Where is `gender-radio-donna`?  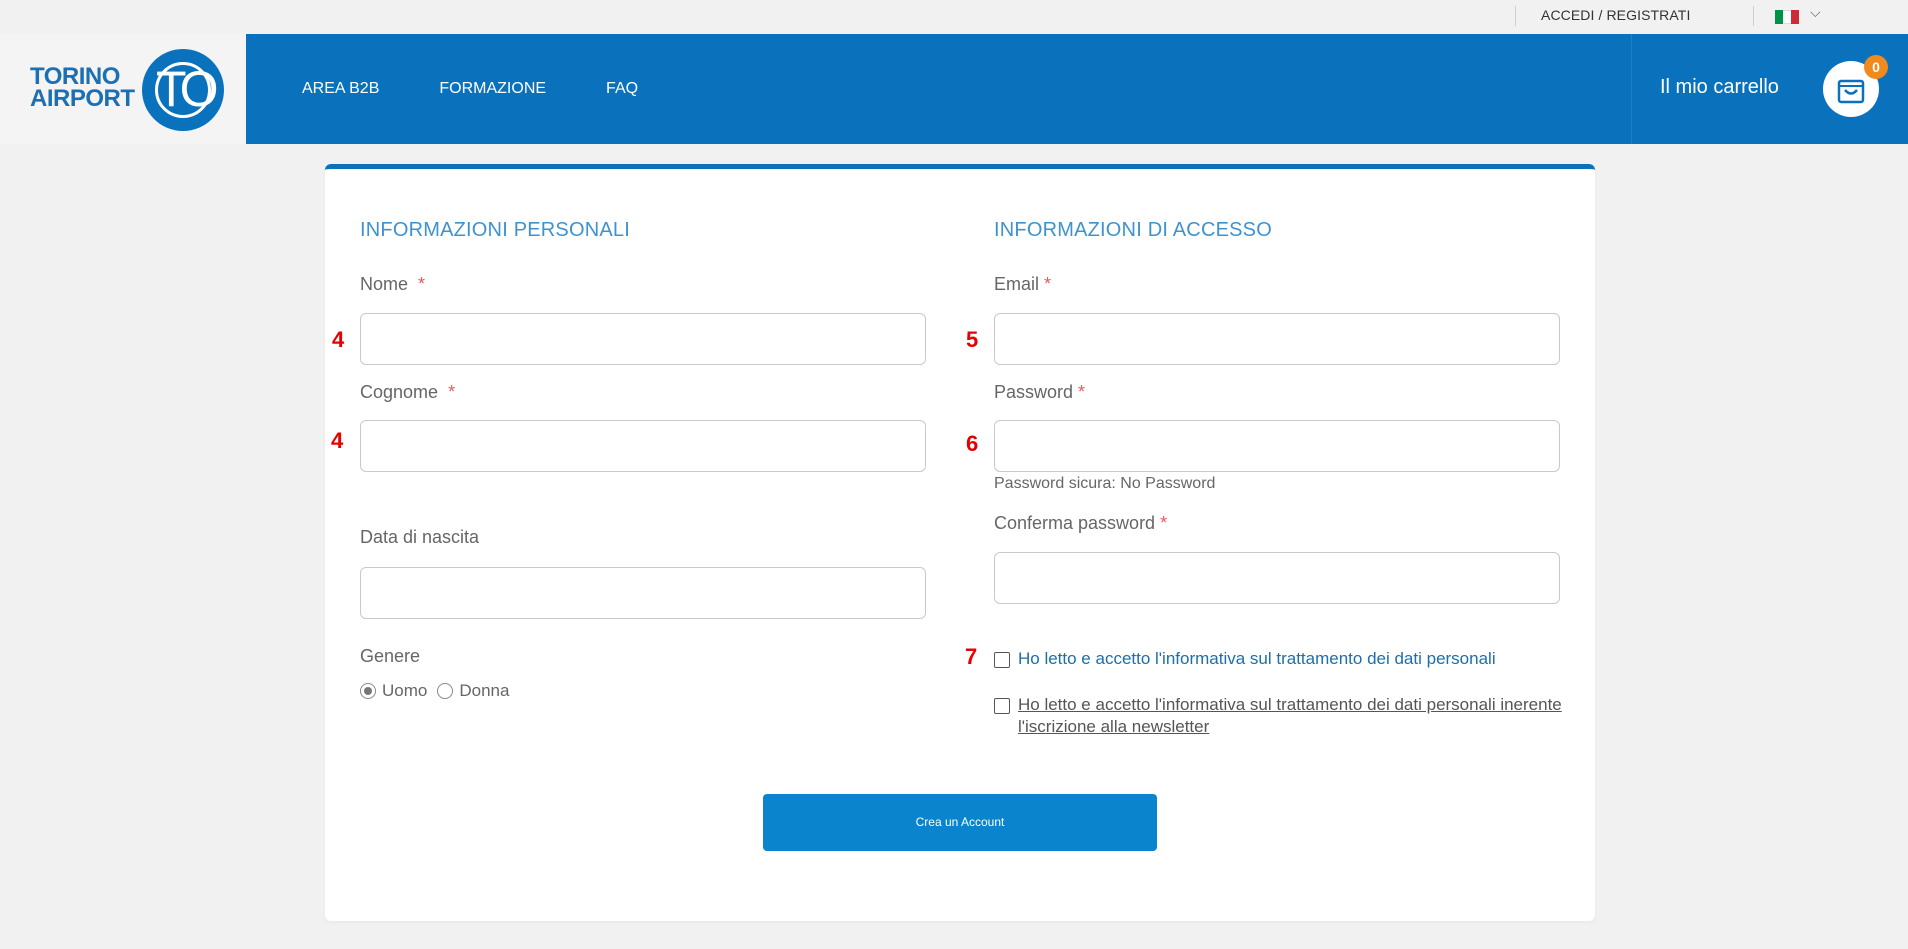
gender-radio-donna is located at coordinates (445, 691).